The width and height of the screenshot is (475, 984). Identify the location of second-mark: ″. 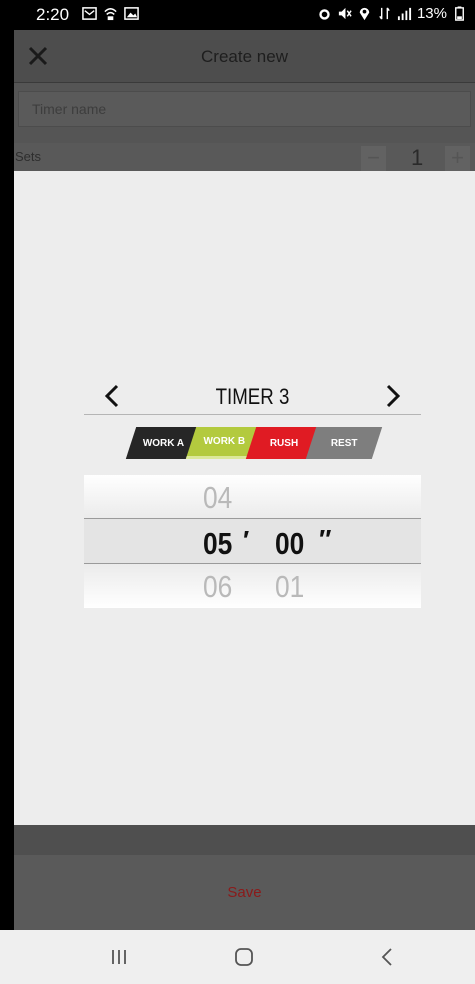
(325, 539).